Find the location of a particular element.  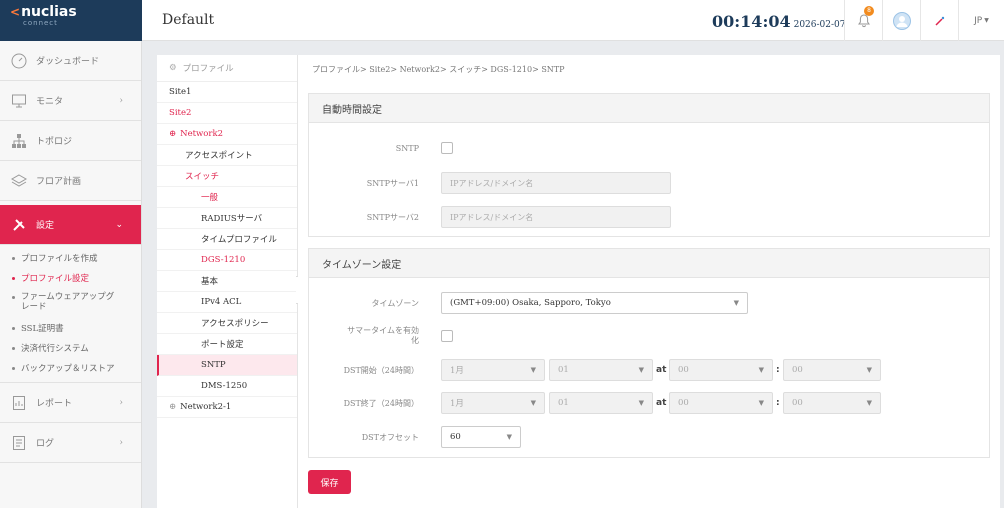

panel-title: タイムゾーン設定 is located at coordinates (649, 263).